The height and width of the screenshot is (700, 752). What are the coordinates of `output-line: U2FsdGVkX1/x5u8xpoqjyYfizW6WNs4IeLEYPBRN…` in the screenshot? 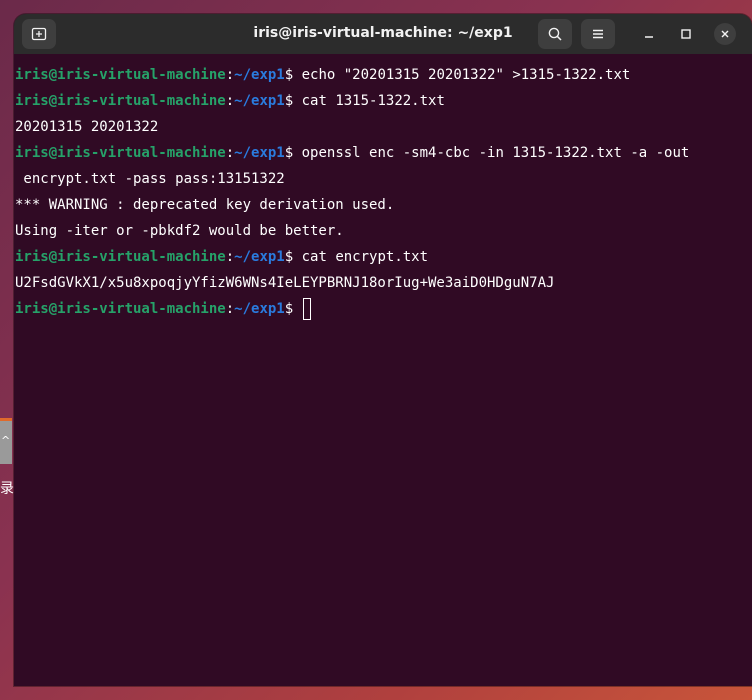 It's located at (383, 283).